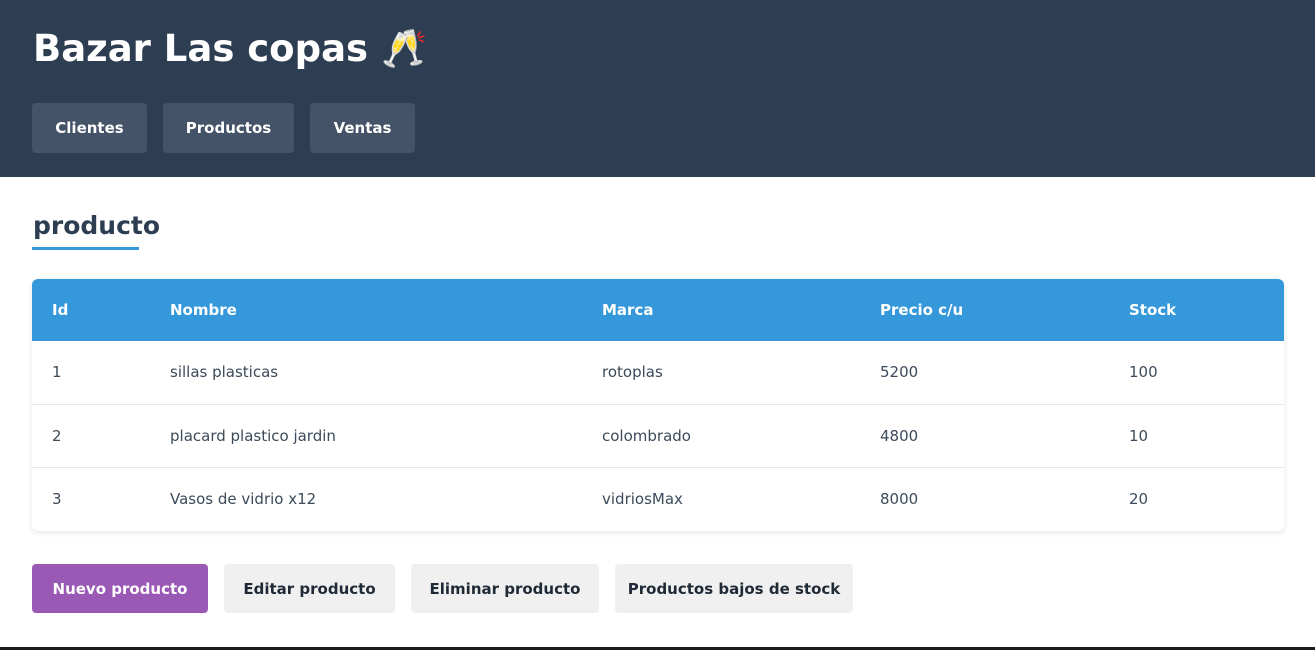 The image size is (1315, 650). Describe the element at coordinates (899, 436) in the screenshot. I see `cell-precio: 4800` at that location.